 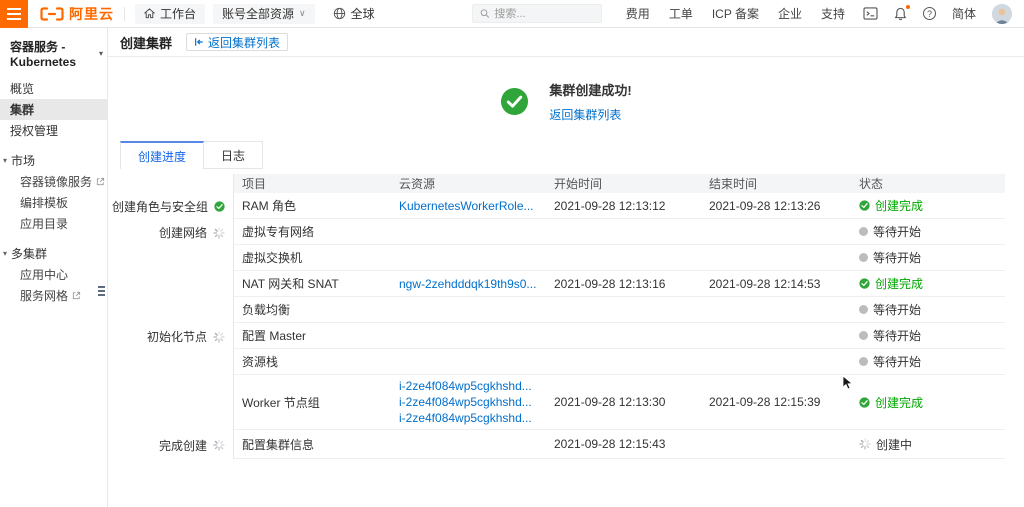 I want to click on cell-resources, so click(x=468, y=336).